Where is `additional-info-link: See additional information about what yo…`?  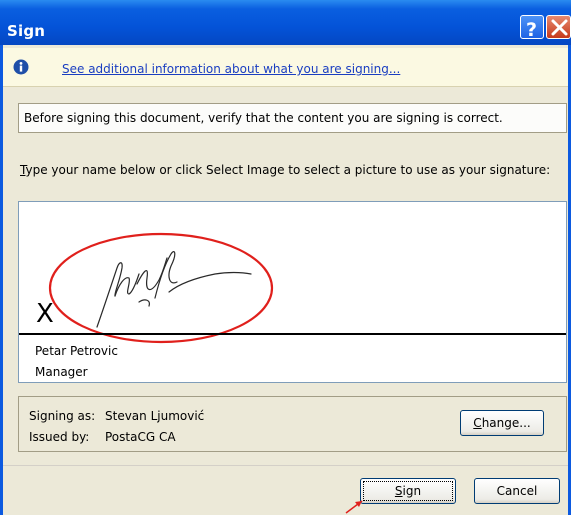 additional-info-link: See additional information about what yo… is located at coordinates (231, 69).